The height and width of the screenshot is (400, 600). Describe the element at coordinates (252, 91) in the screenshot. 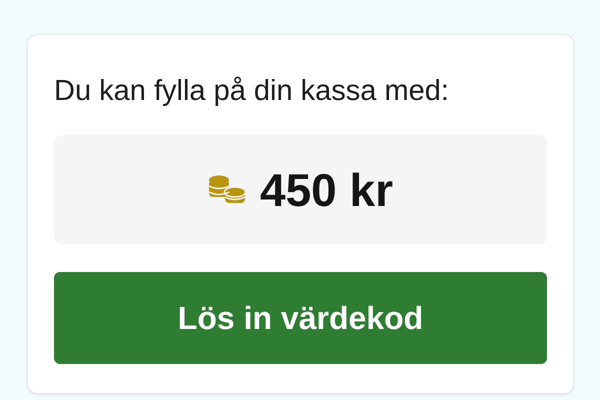

I see `intro-text: Du kan fylla på din kassa med:` at that location.